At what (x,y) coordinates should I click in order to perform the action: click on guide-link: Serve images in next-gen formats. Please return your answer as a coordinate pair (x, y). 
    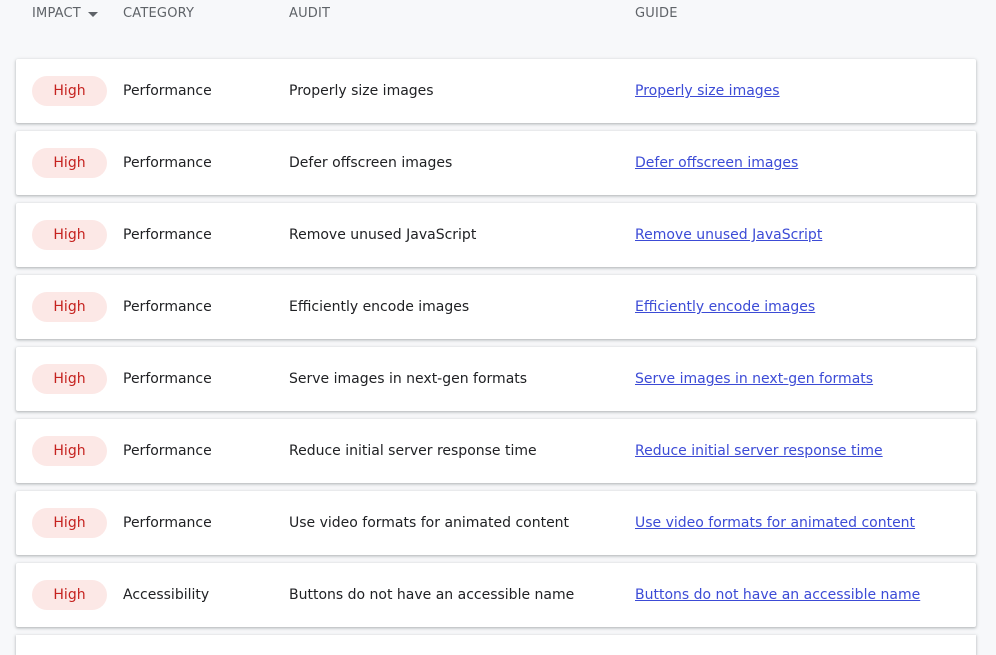
    Looking at the image, I should click on (754, 379).